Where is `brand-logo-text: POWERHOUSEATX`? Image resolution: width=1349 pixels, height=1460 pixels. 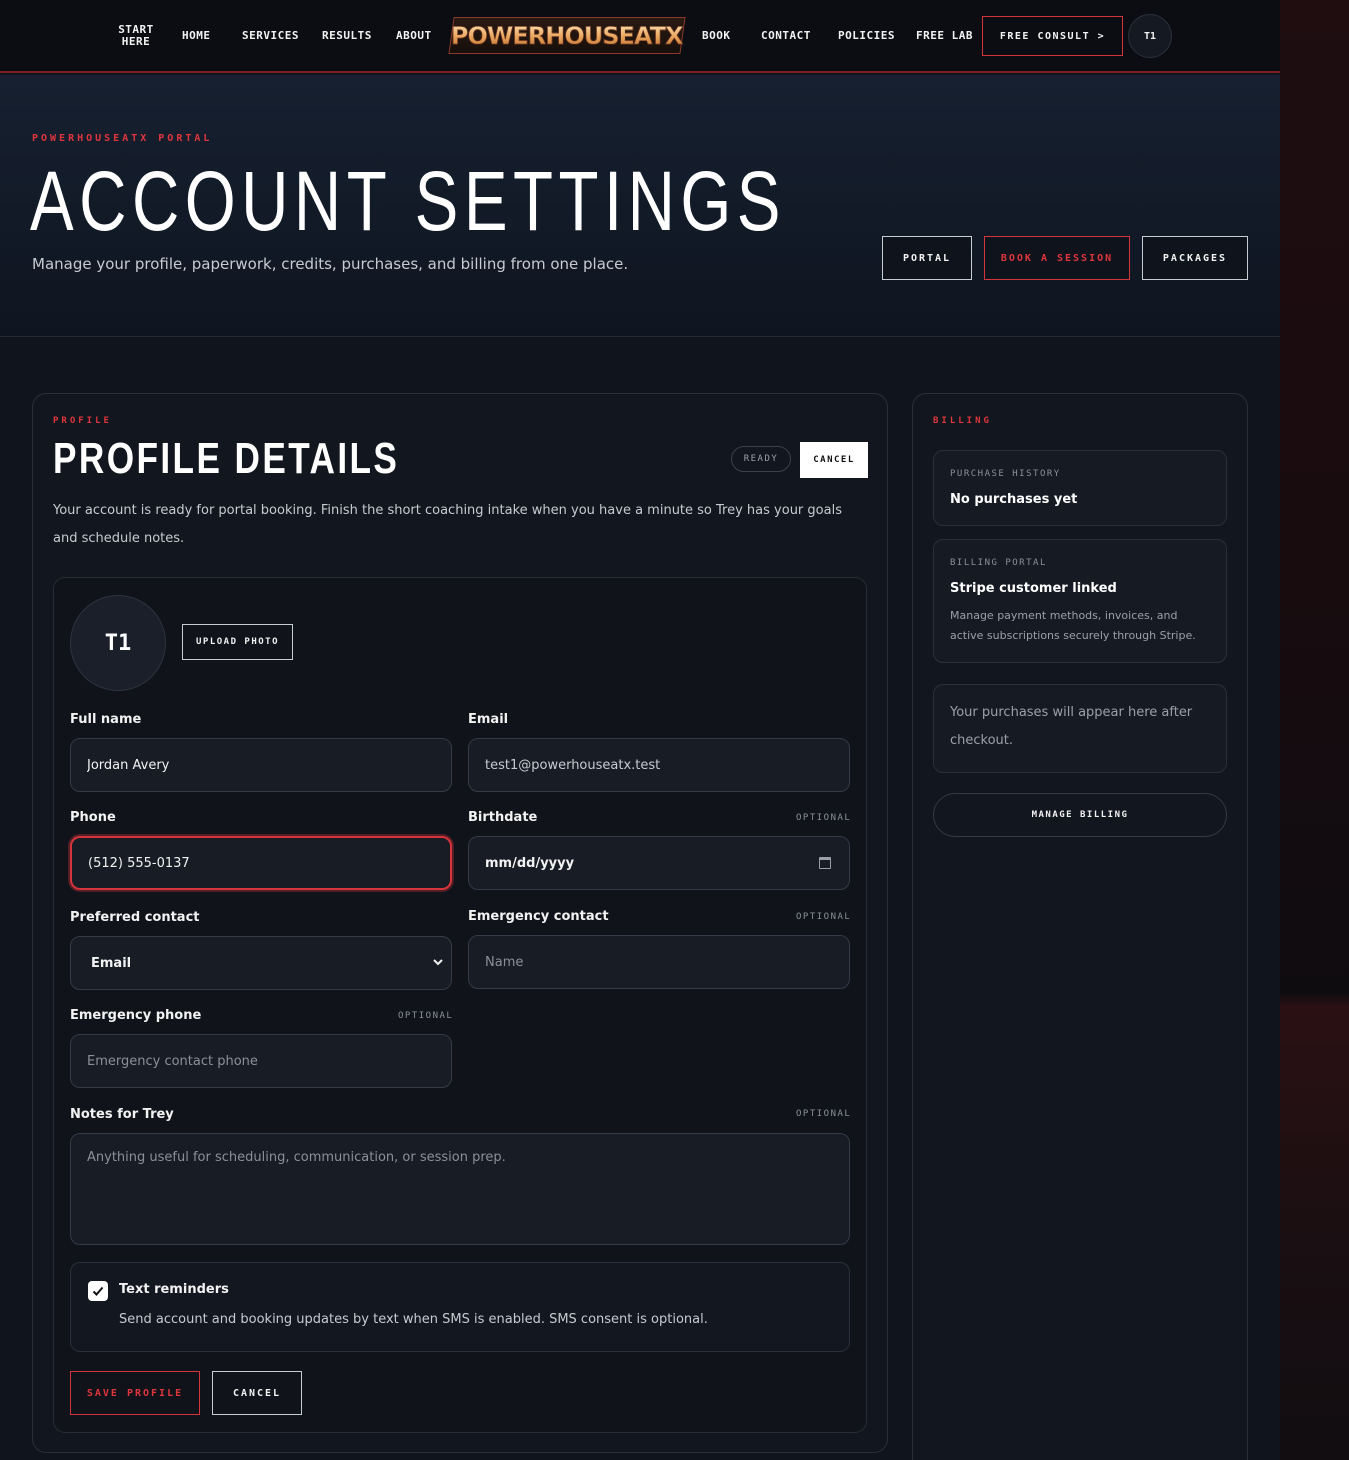 brand-logo-text: POWERHOUSEATX is located at coordinates (567, 35).